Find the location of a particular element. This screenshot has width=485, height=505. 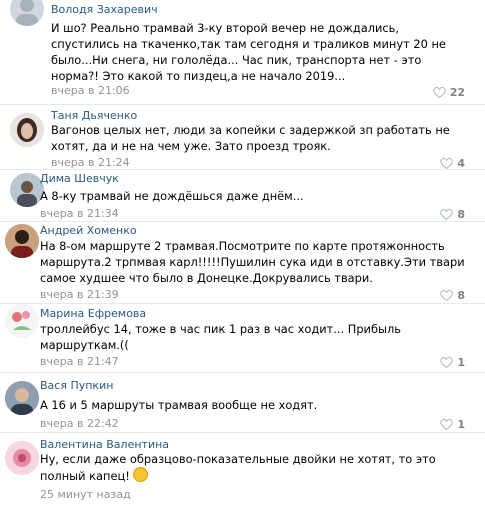

comment-author: Валентина Валентина is located at coordinates (104, 444).